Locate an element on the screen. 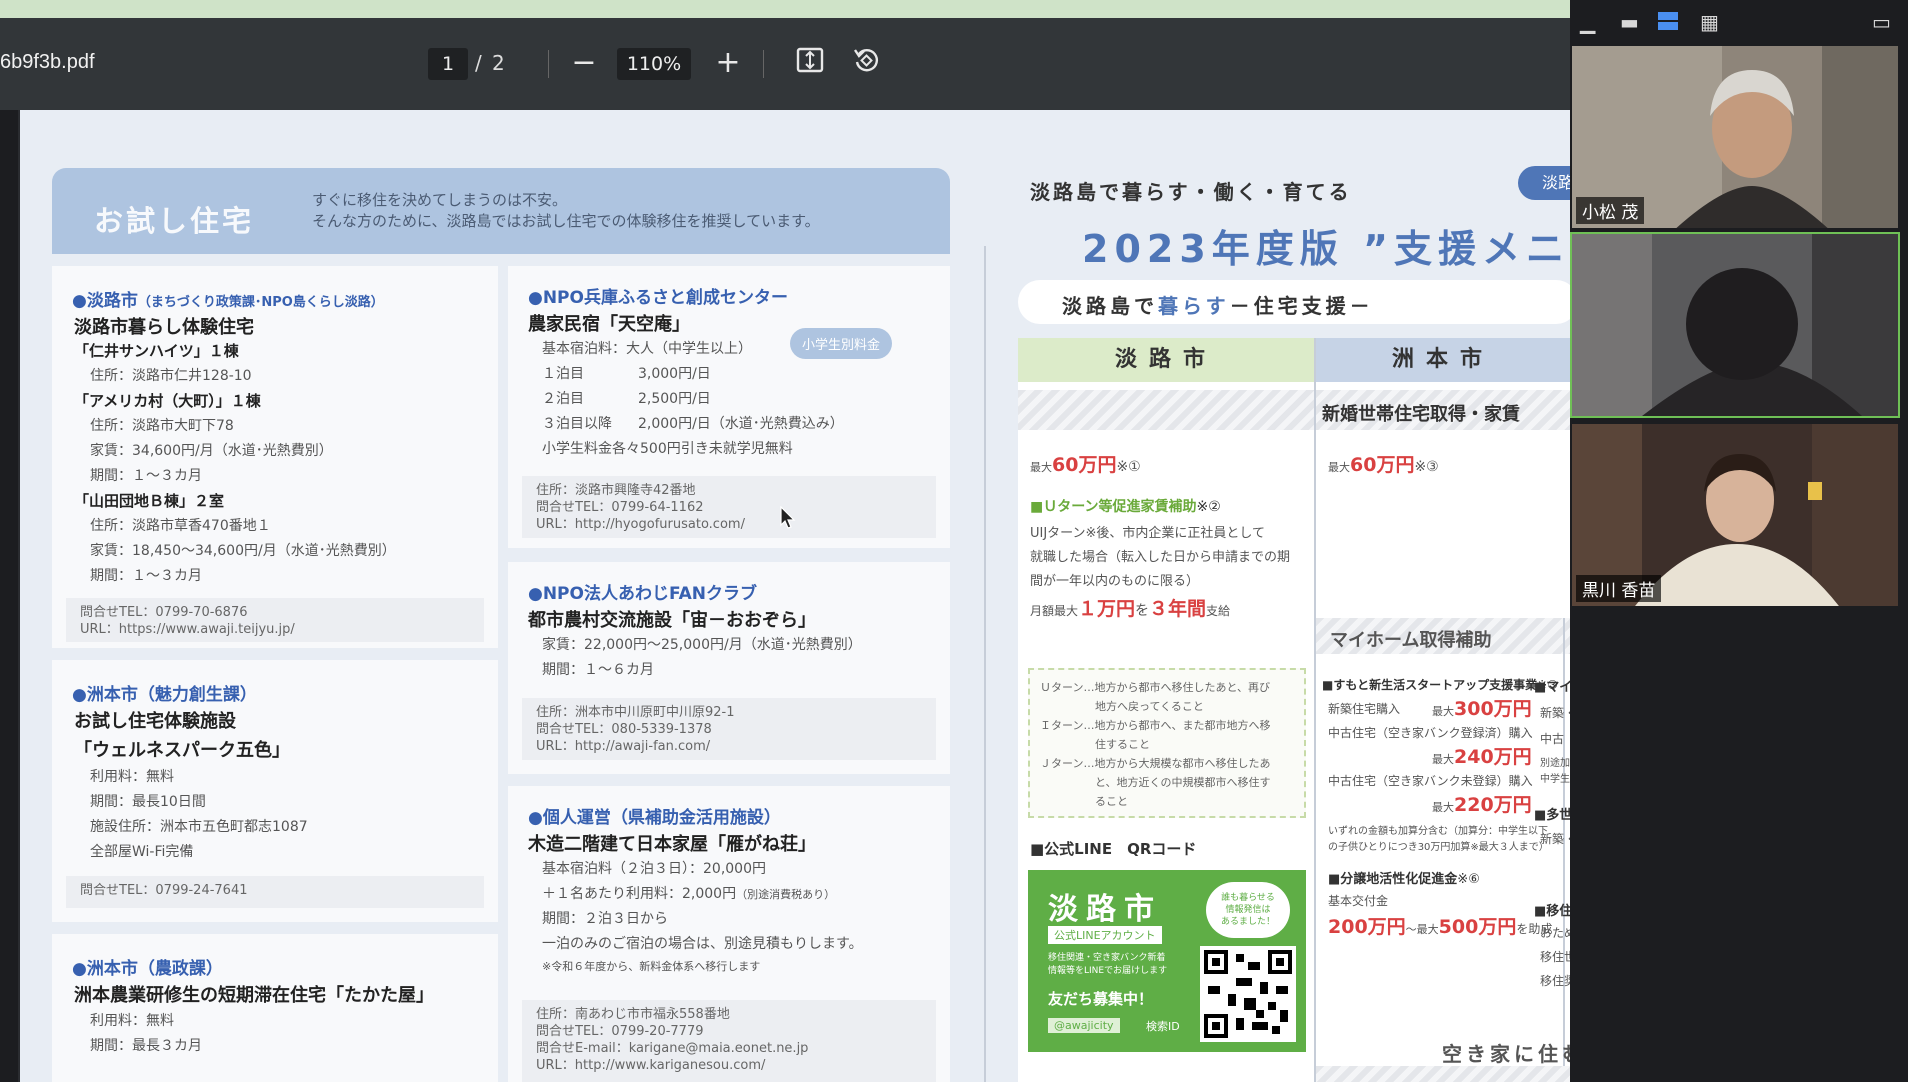  minimize-icon: ▁ is located at coordinates (1587, 22).